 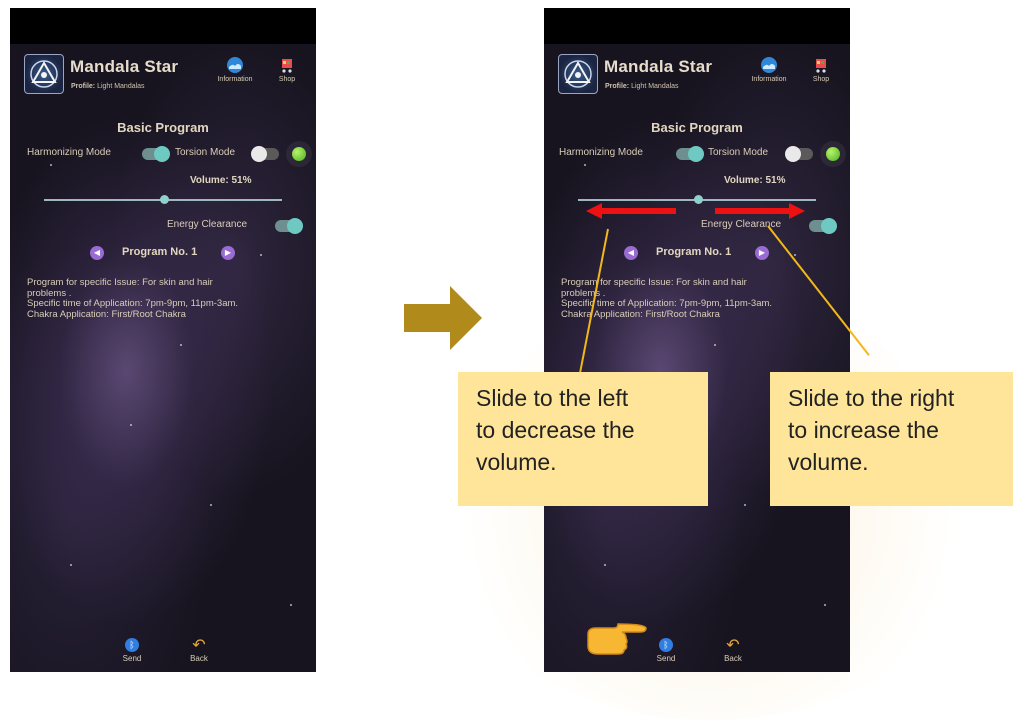 What do you see at coordinates (617, 639) in the screenshot?
I see `pointing-hand-icon` at bounding box center [617, 639].